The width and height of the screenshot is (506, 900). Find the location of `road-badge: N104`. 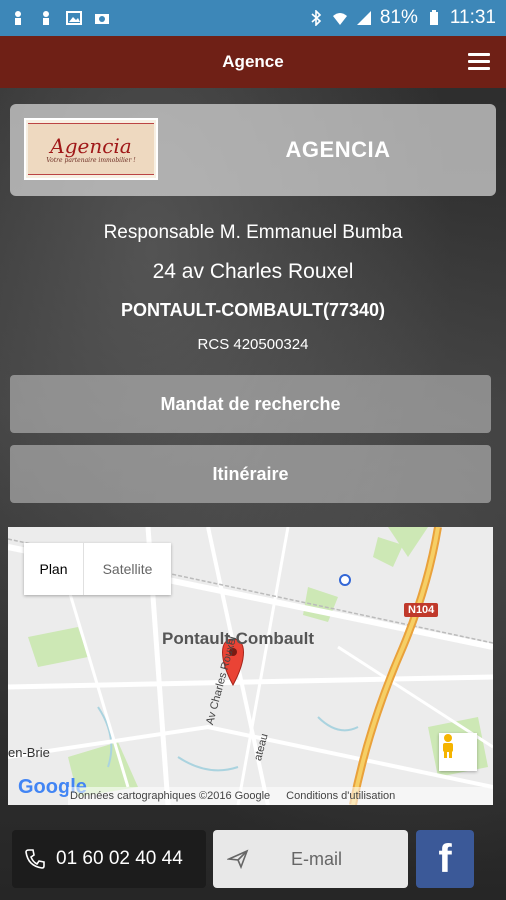

road-badge: N104 is located at coordinates (421, 610).